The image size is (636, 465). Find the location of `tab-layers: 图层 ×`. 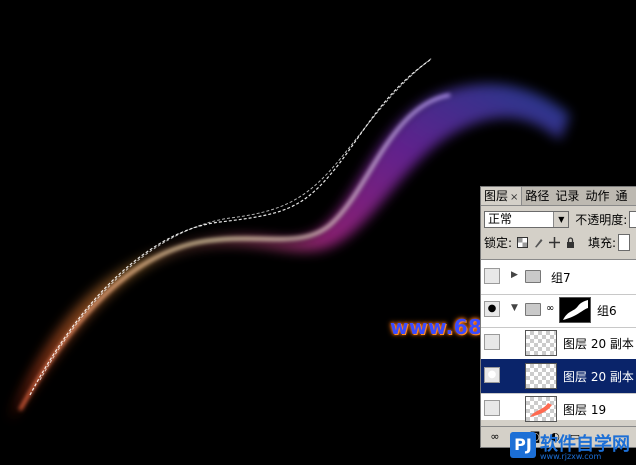

tab-layers: 图层 × is located at coordinates (502, 196).